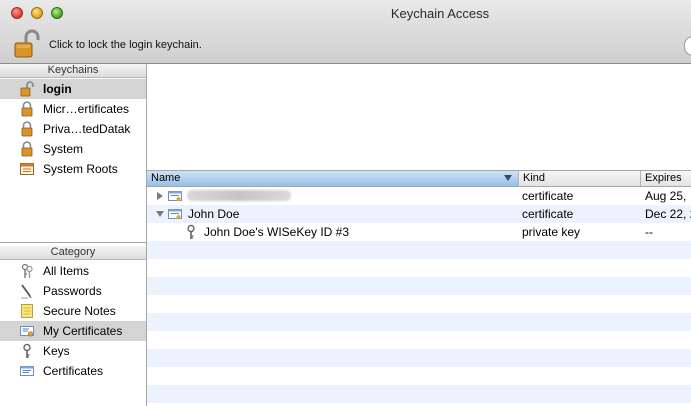 The image size is (691, 406). I want to click on search-field, so click(687, 46).